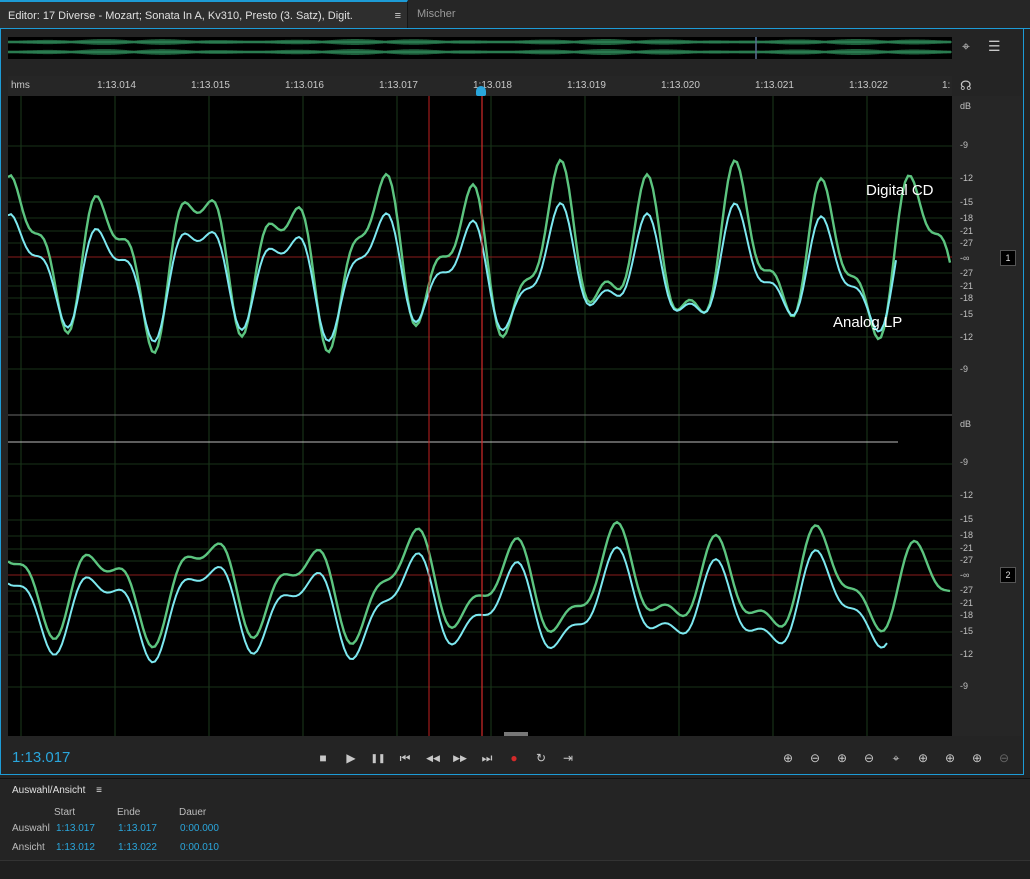 The width and height of the screenshot is (1030, 879). What do you see at coordinates (568, 758) in the screenshot?
I see `skip-selection-button: ⇥` at bounding box center [568, 758].